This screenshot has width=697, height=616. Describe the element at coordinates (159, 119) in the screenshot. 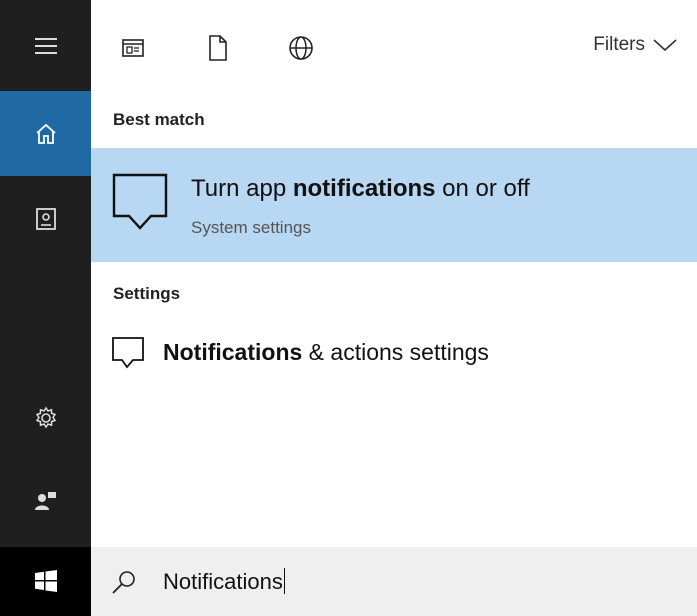

I see `best-match-heading: Best match` at that location.